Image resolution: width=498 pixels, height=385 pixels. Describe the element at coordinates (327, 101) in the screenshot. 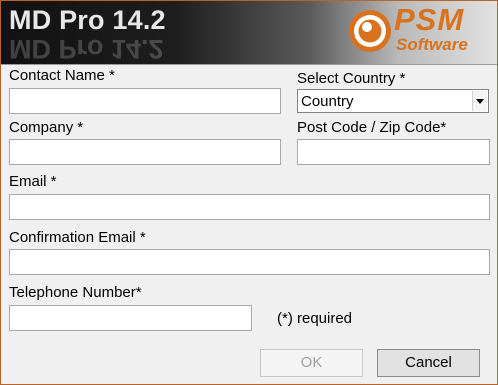

I see `country-selected-value: Country` at that location.